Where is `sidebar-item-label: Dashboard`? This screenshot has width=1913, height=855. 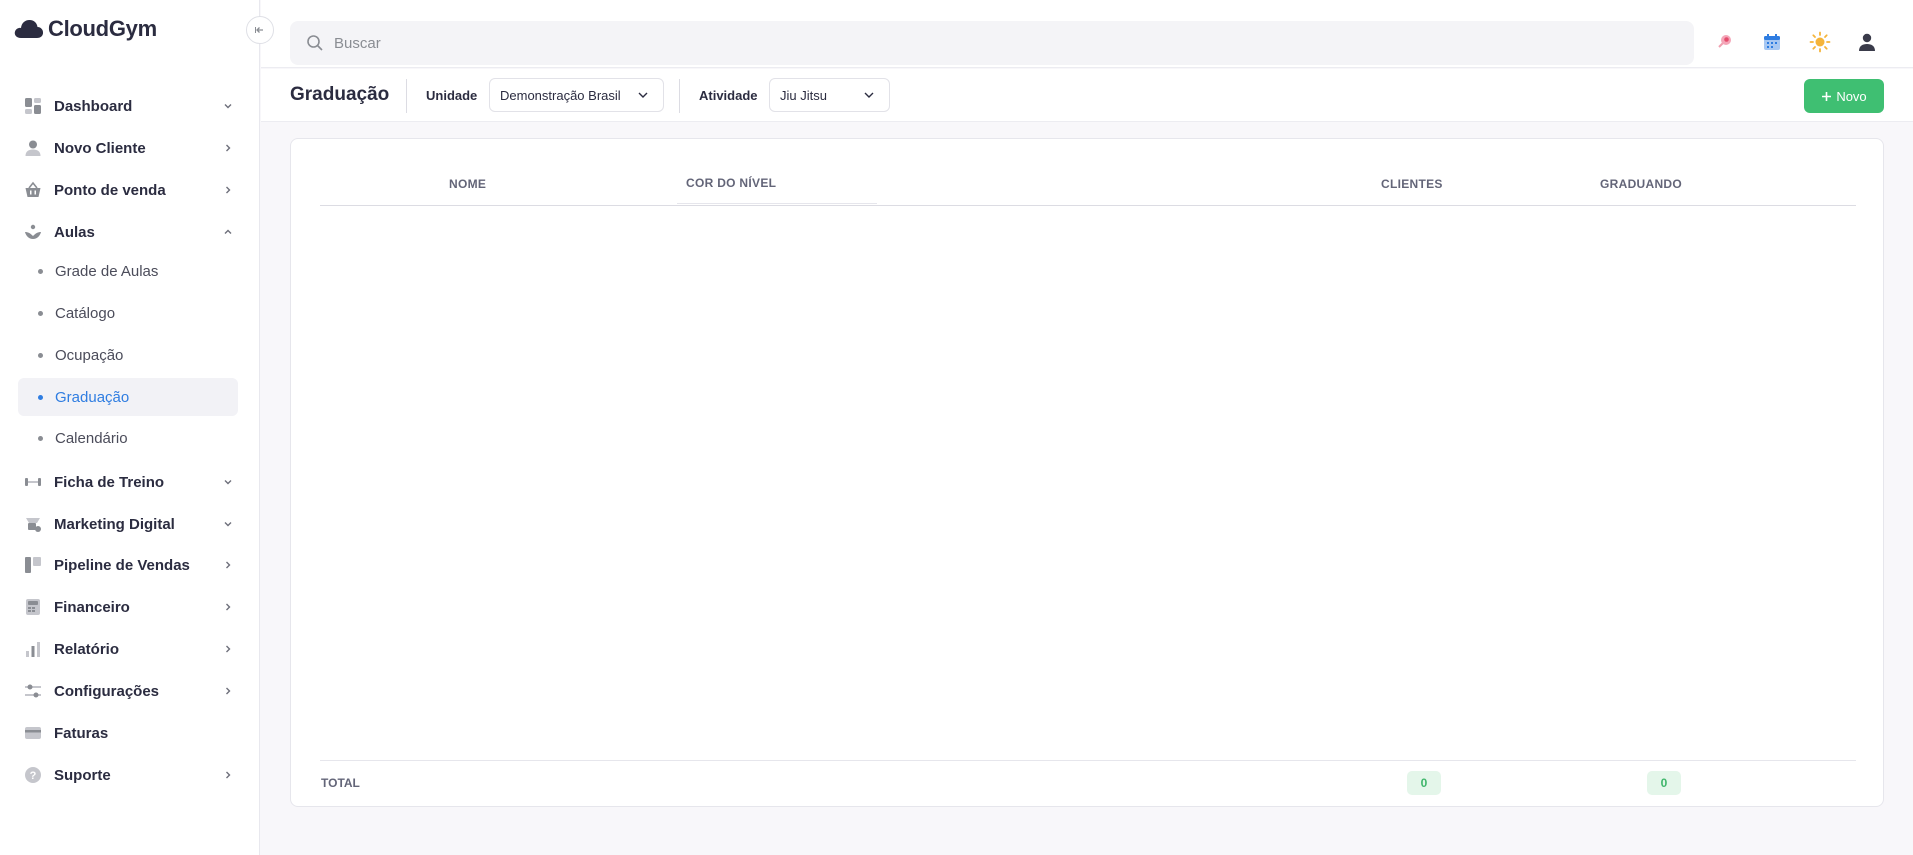 sidebar-item-label: Dashboard is located at coordinates (93, 106).